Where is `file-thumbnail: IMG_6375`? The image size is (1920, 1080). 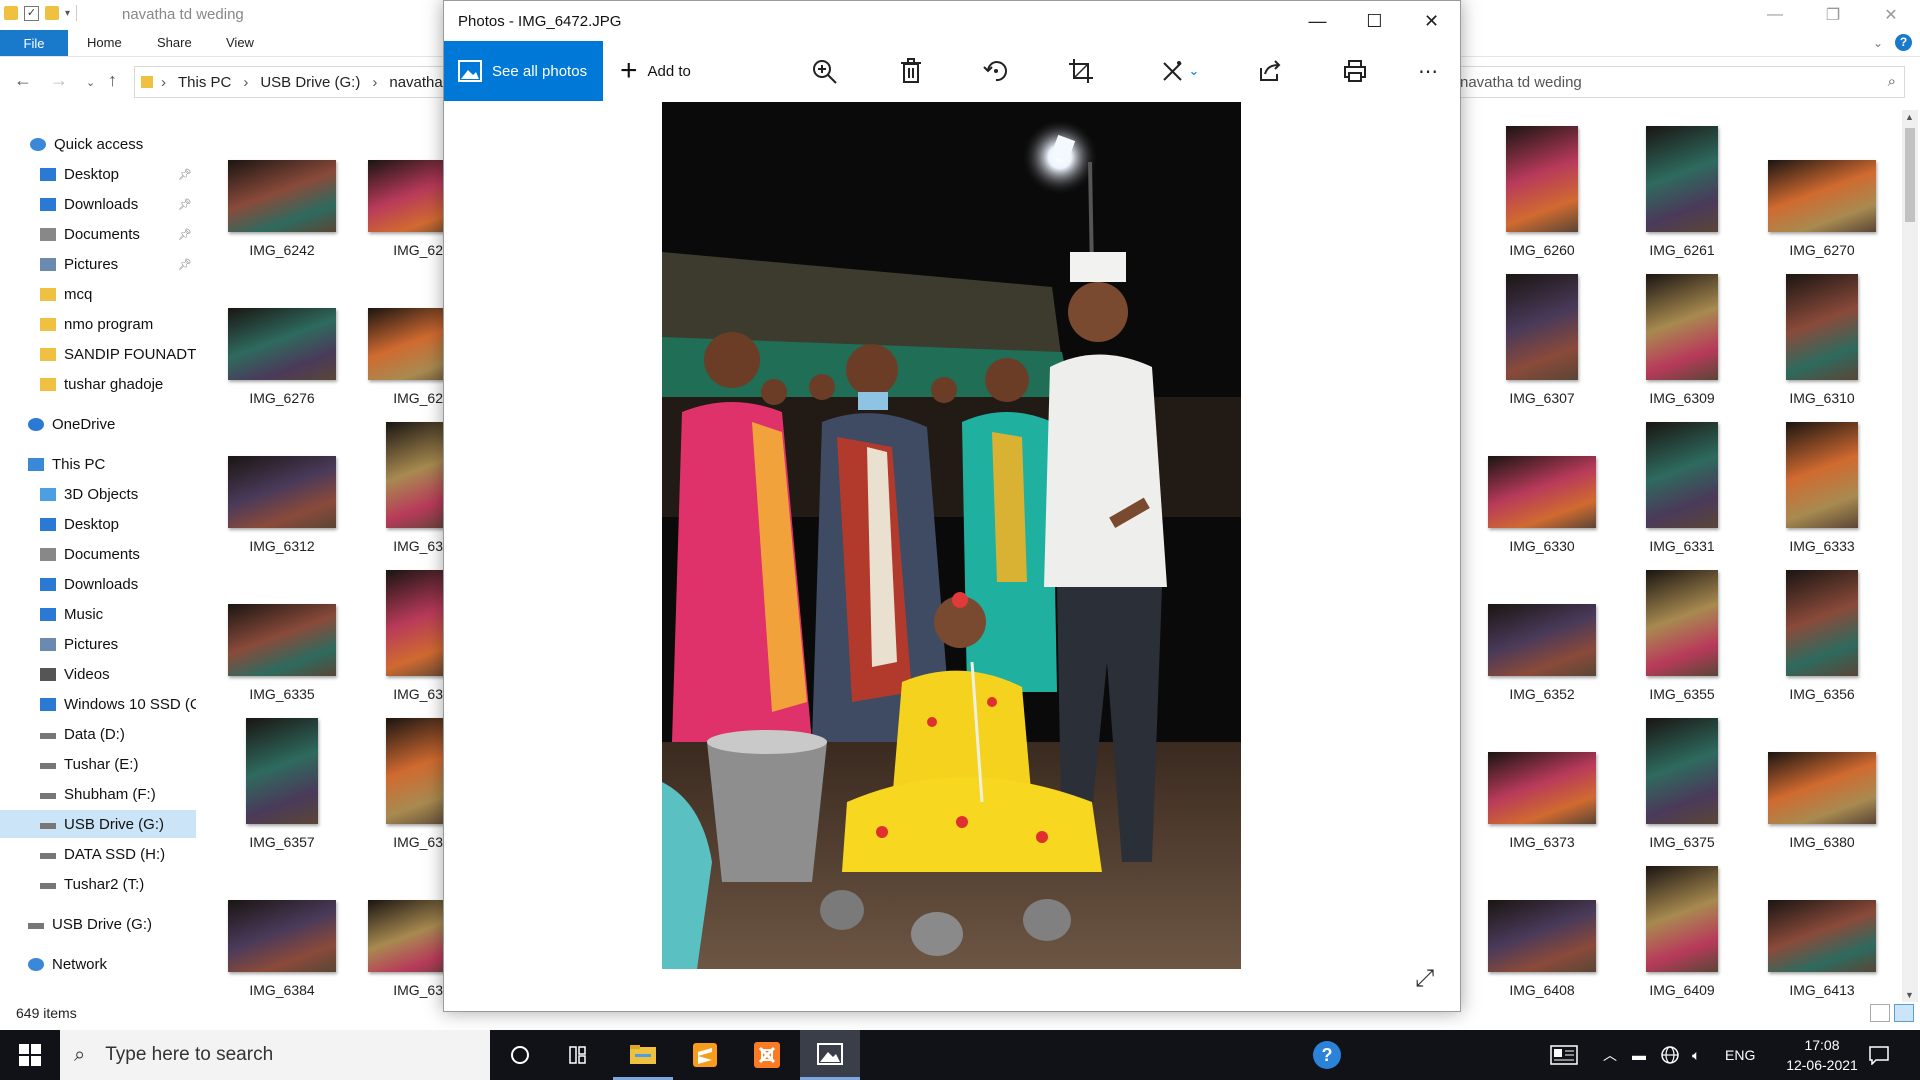 file-thumbnail: IMG_6375 is located at coordinates (1682, 784).